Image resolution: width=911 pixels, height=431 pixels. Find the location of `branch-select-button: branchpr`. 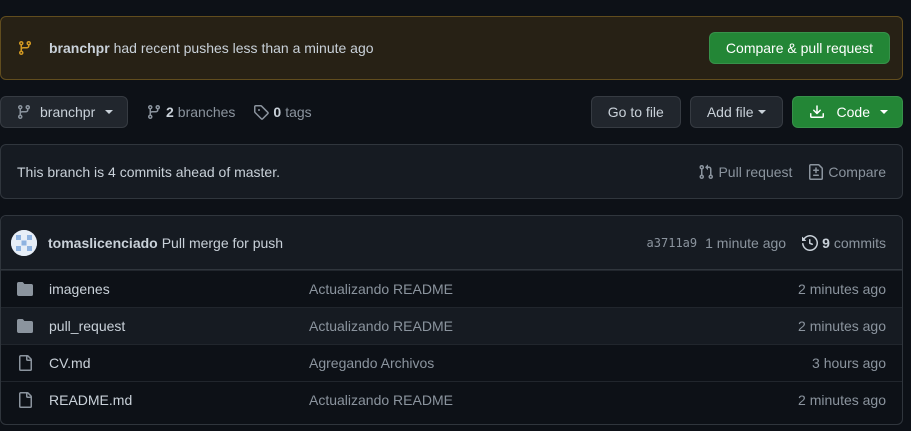

branch-select-button: branchpr is located at coordinates (64, 112).